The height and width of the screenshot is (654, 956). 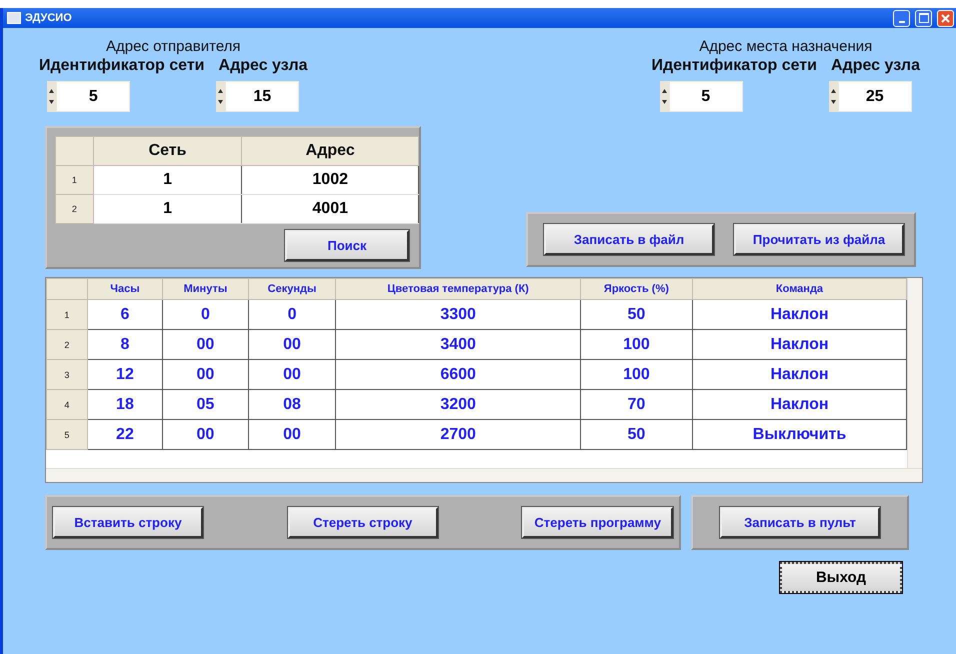 I want to click on row-action-button: Стереть строку, so click(x=363, y=522).